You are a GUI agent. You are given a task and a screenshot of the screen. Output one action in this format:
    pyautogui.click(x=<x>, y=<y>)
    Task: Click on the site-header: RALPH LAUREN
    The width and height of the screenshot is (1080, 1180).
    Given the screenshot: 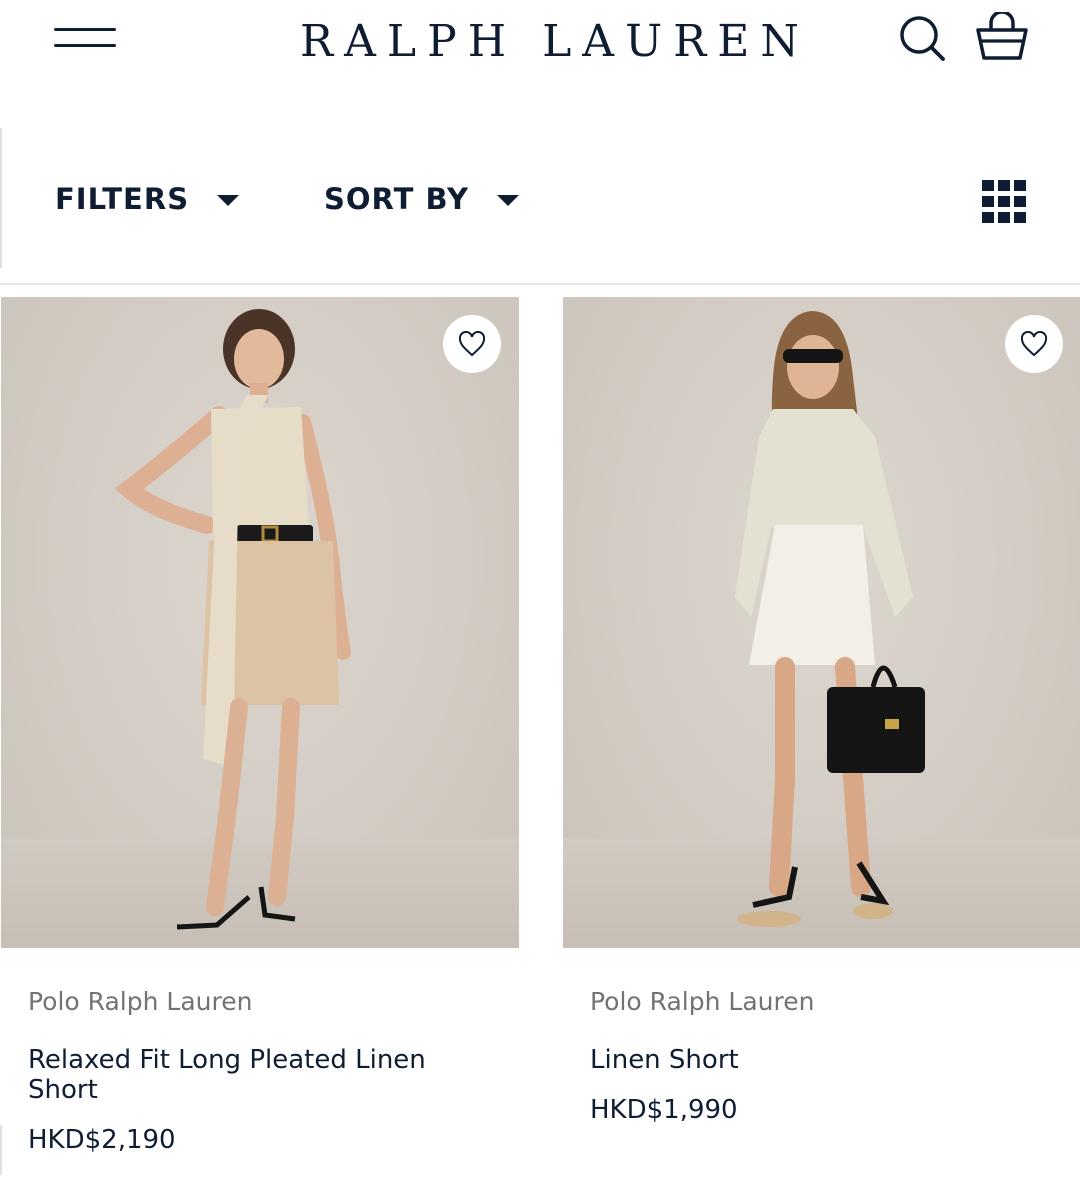 What is the action you would take?
    pyautogui.click(x=540, y=45)
    